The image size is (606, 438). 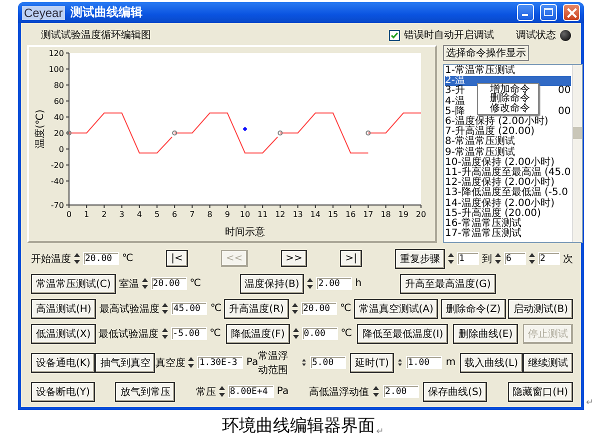 What do you see at coordinates (396, 308) in the screenshot?
I see `action-button: 常温真空测试(A)` at bounding box center [396, 308].